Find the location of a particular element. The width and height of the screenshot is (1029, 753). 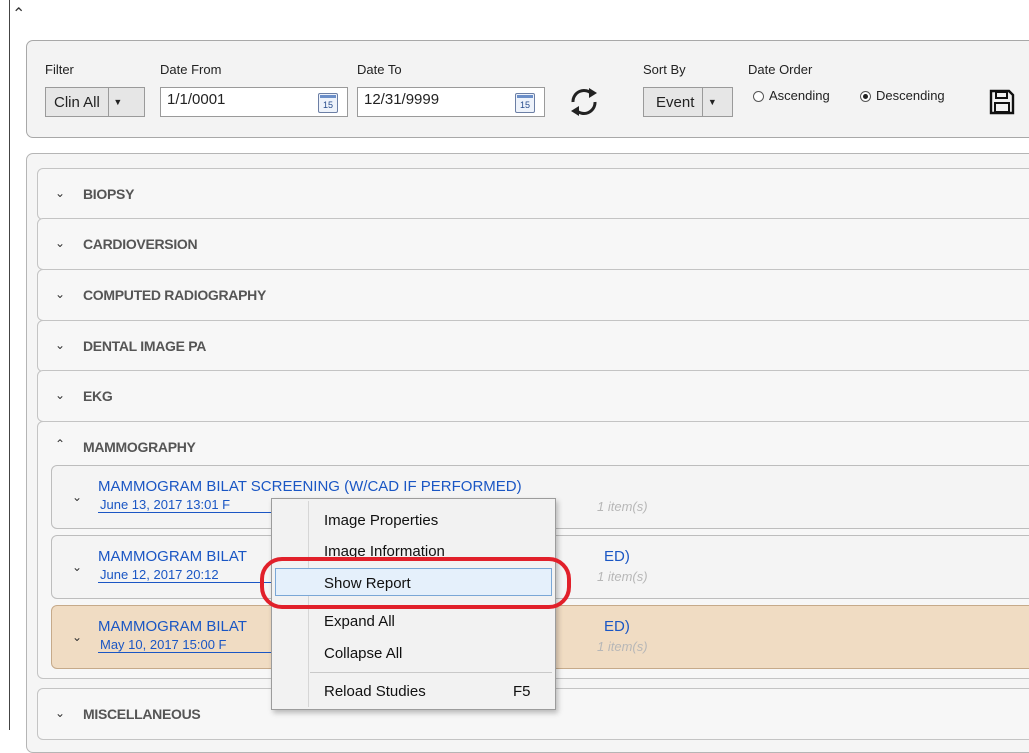

annotation-highlight-ring is located at coordinates (415, 583).